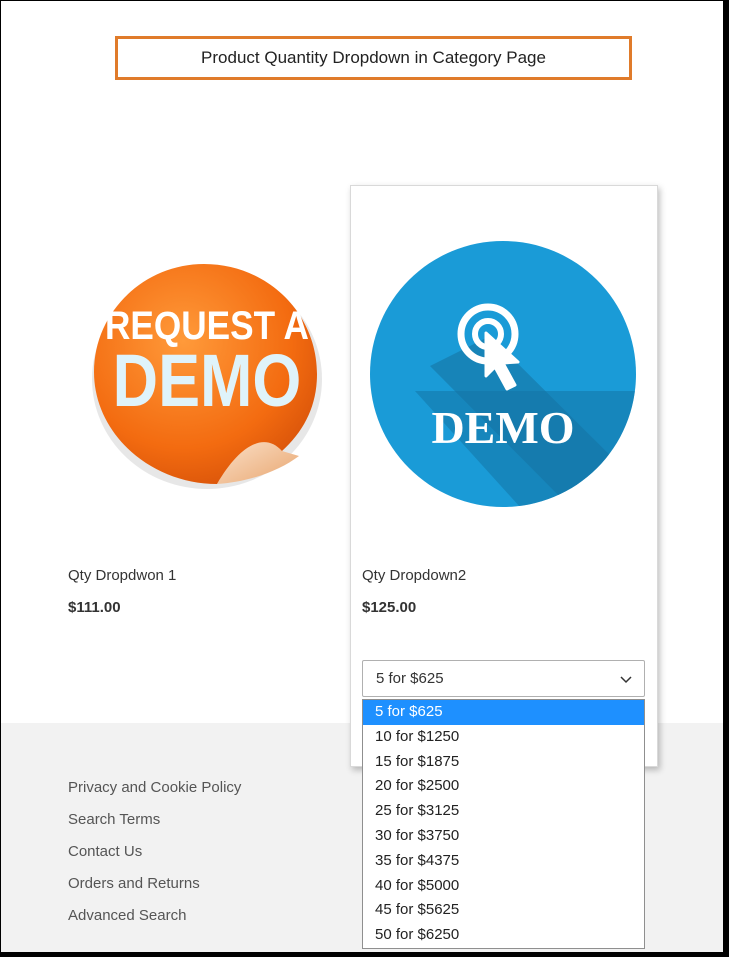 The image size is (729, 957). What do you see at coordinates (207, 380) in the screenshot?
I see `request-demo-text-2: DEMO` at bounding box center [207, 380].